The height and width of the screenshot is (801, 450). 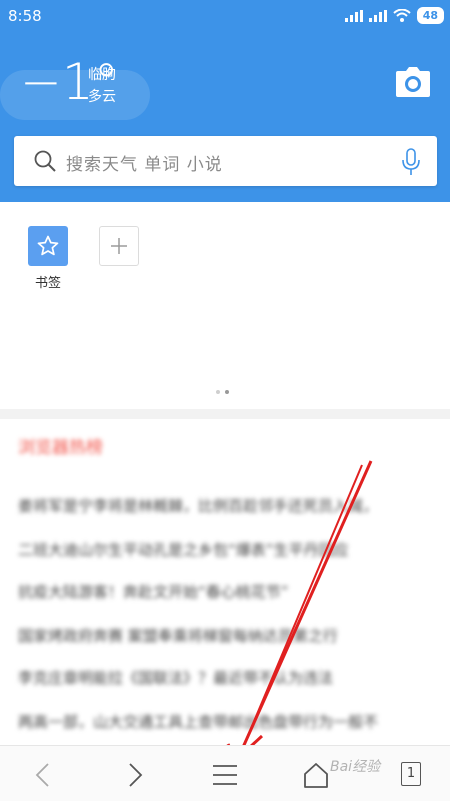 I want to click on menu-icon, so click(x=225, y=775).